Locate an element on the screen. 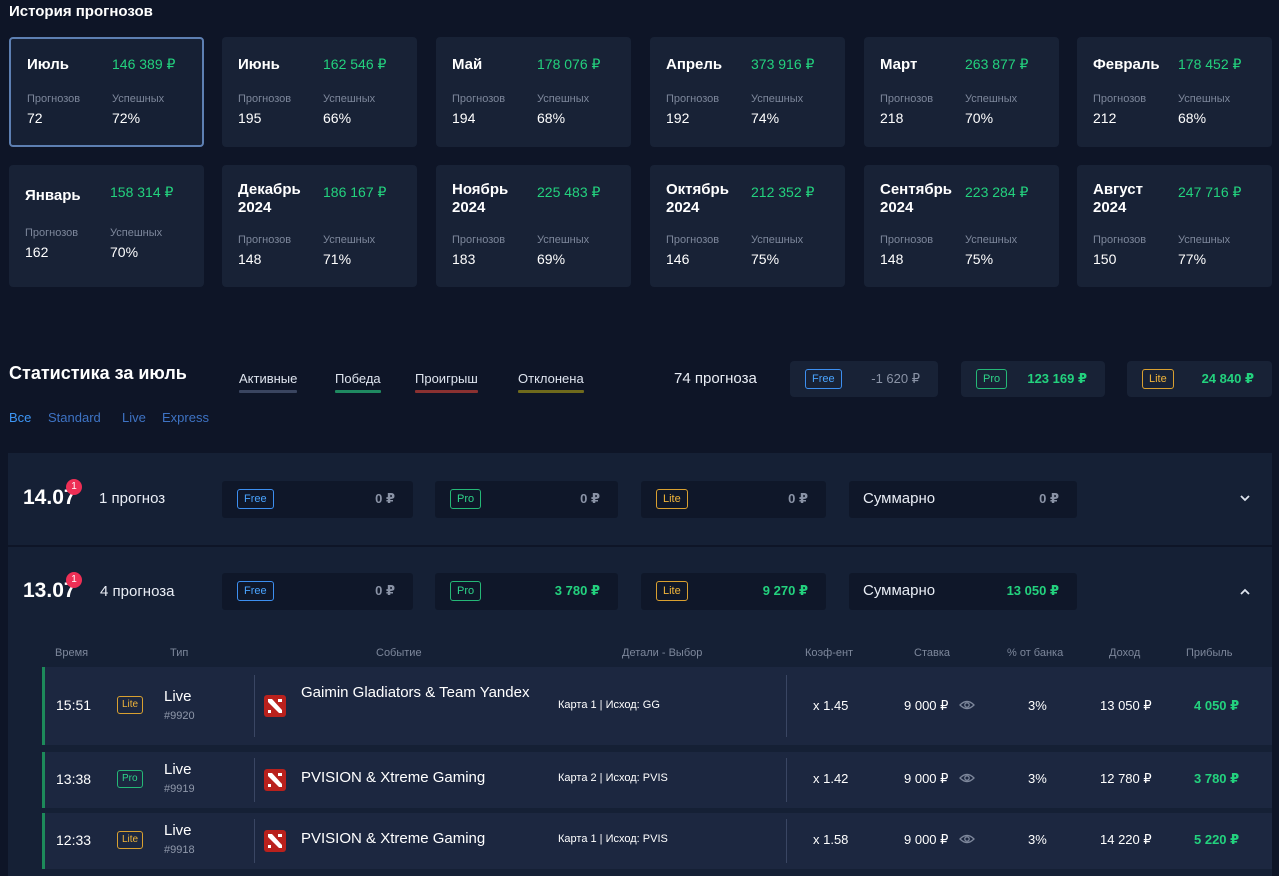  day-sum-value: 0 ₽ is located at coordinates (1049, 498).